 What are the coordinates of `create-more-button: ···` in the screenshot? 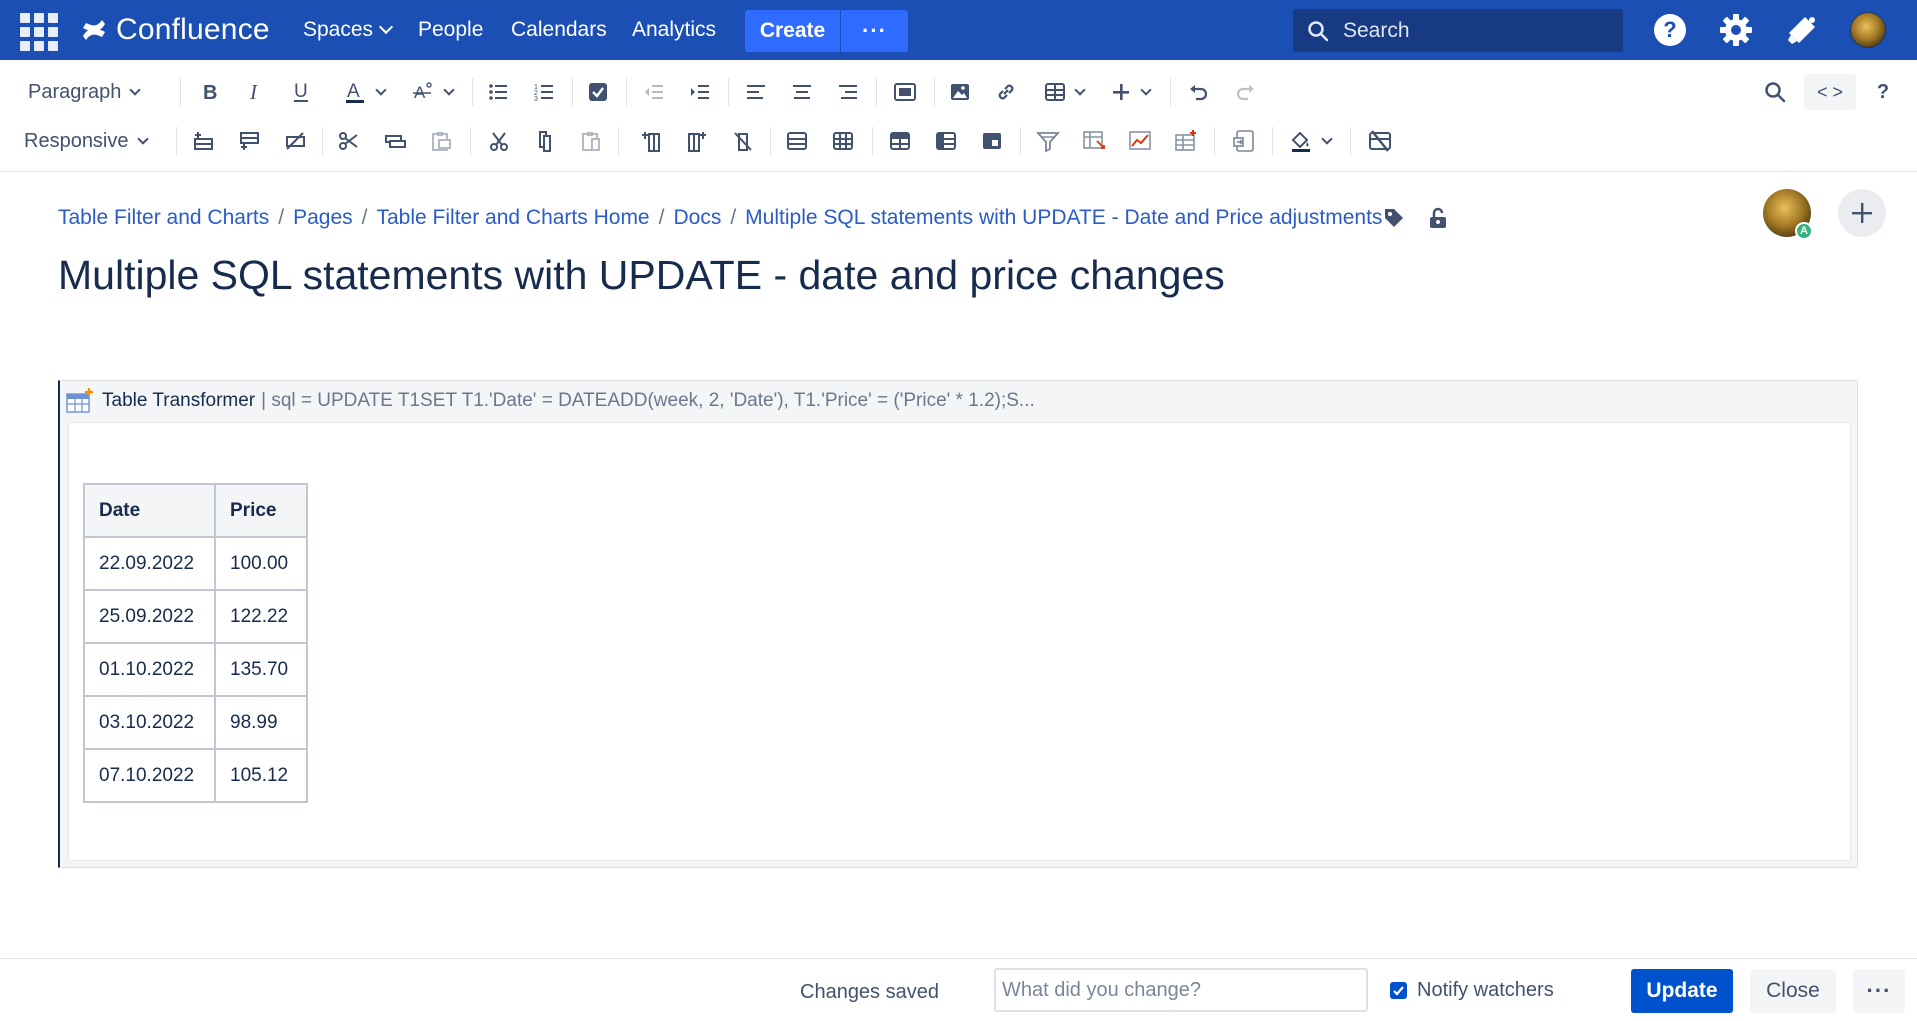 It's located at (874, 31).